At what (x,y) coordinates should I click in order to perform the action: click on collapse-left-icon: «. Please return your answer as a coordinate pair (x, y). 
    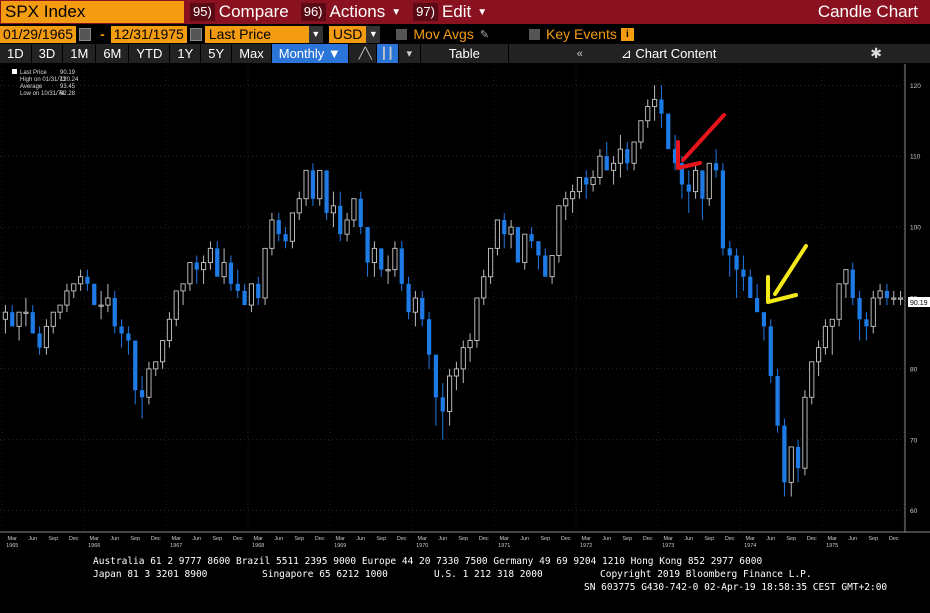
    Looking at the image, I should click on (580, 53).